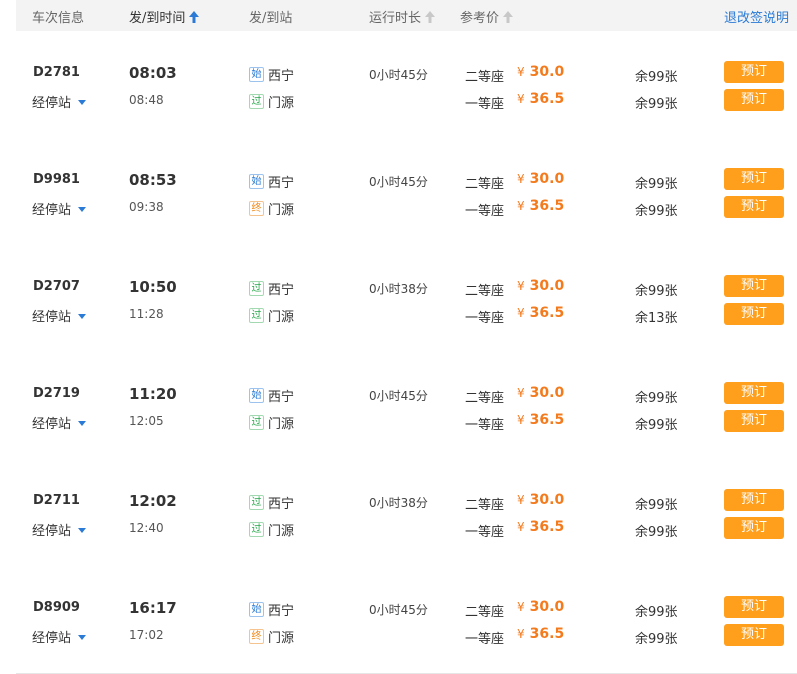  Describe the element at coordinates (56, 607) in the screenshot. I see `train-number: D8909` at that location.